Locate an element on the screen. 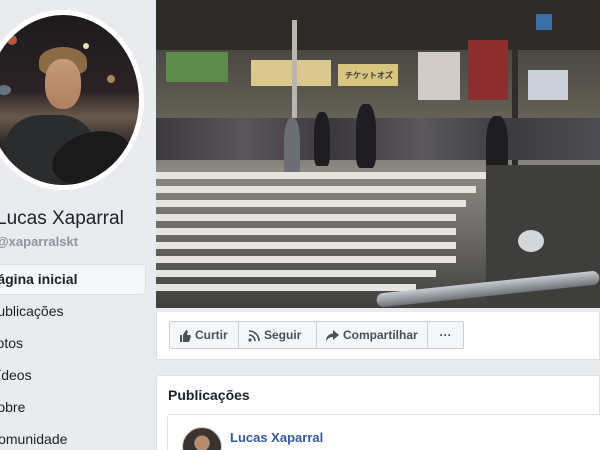  follow-button: Seguir is located at coordinates (277, 335).